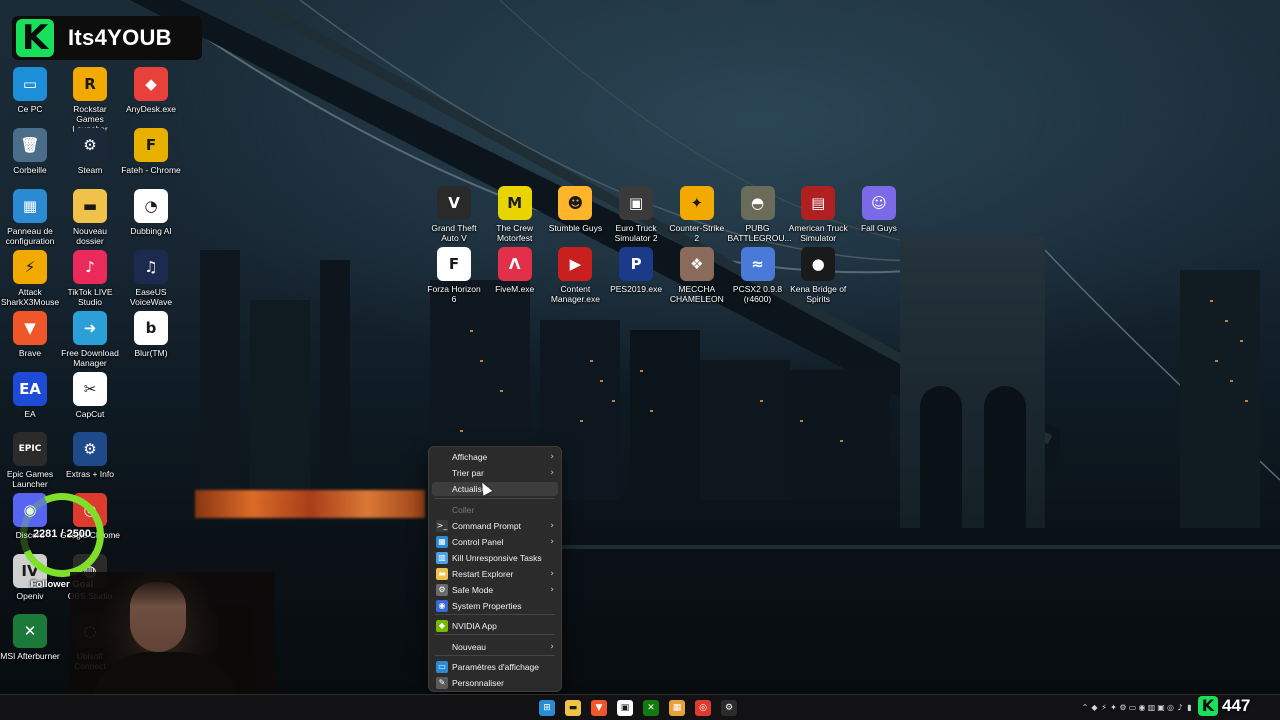  I want to click on pubg-battlegrou-icon: ◓, so click(757, 203).